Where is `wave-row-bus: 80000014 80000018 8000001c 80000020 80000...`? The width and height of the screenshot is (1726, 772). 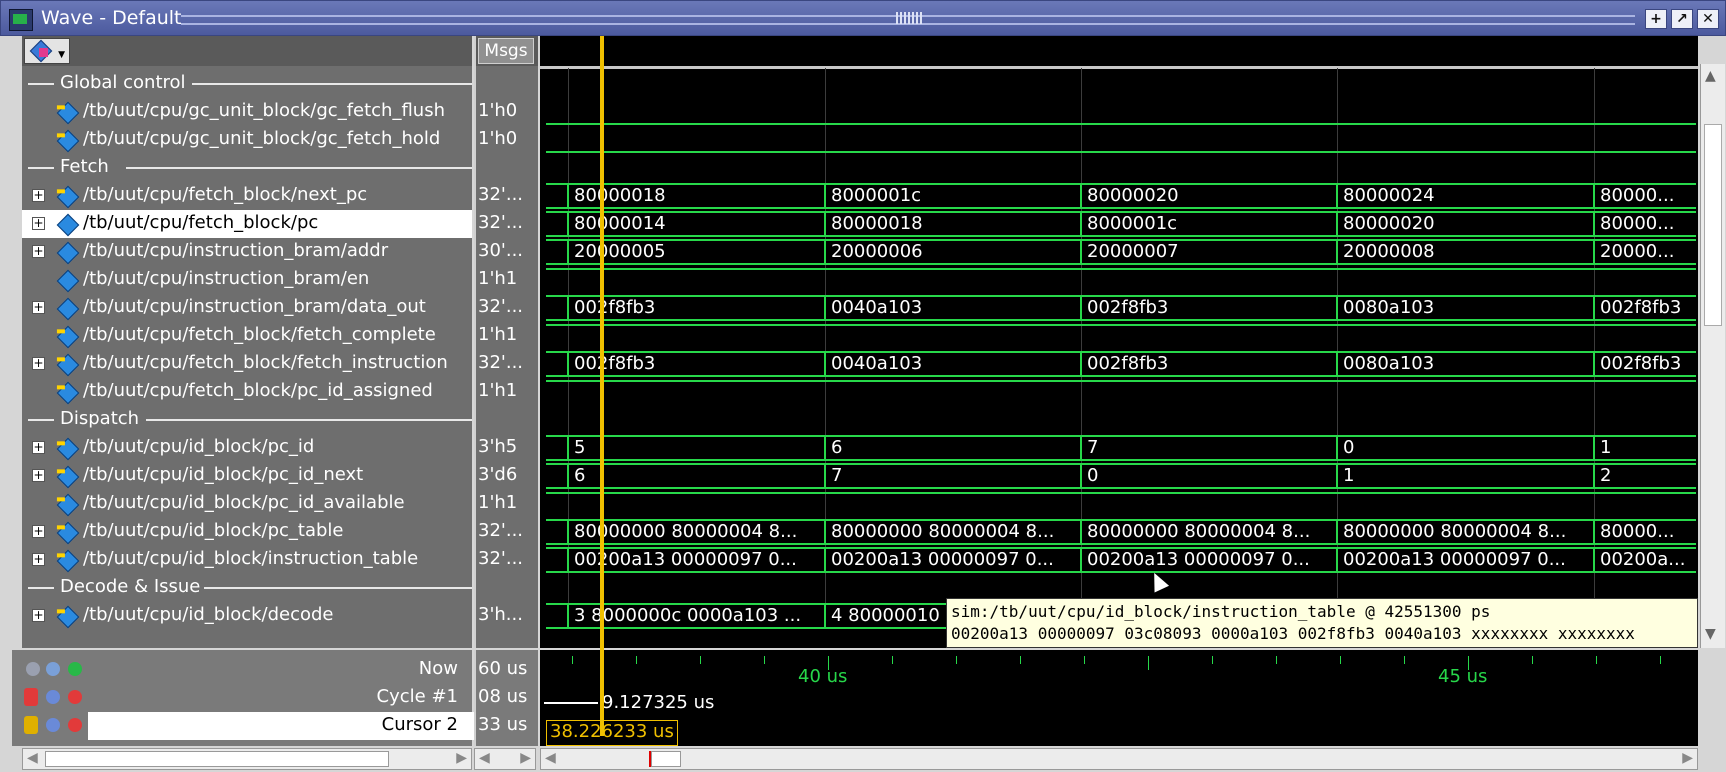
wave-row-bus: 80000014 80000018 8000001c 80000020 80000... is located at coordinates (1119, 224).